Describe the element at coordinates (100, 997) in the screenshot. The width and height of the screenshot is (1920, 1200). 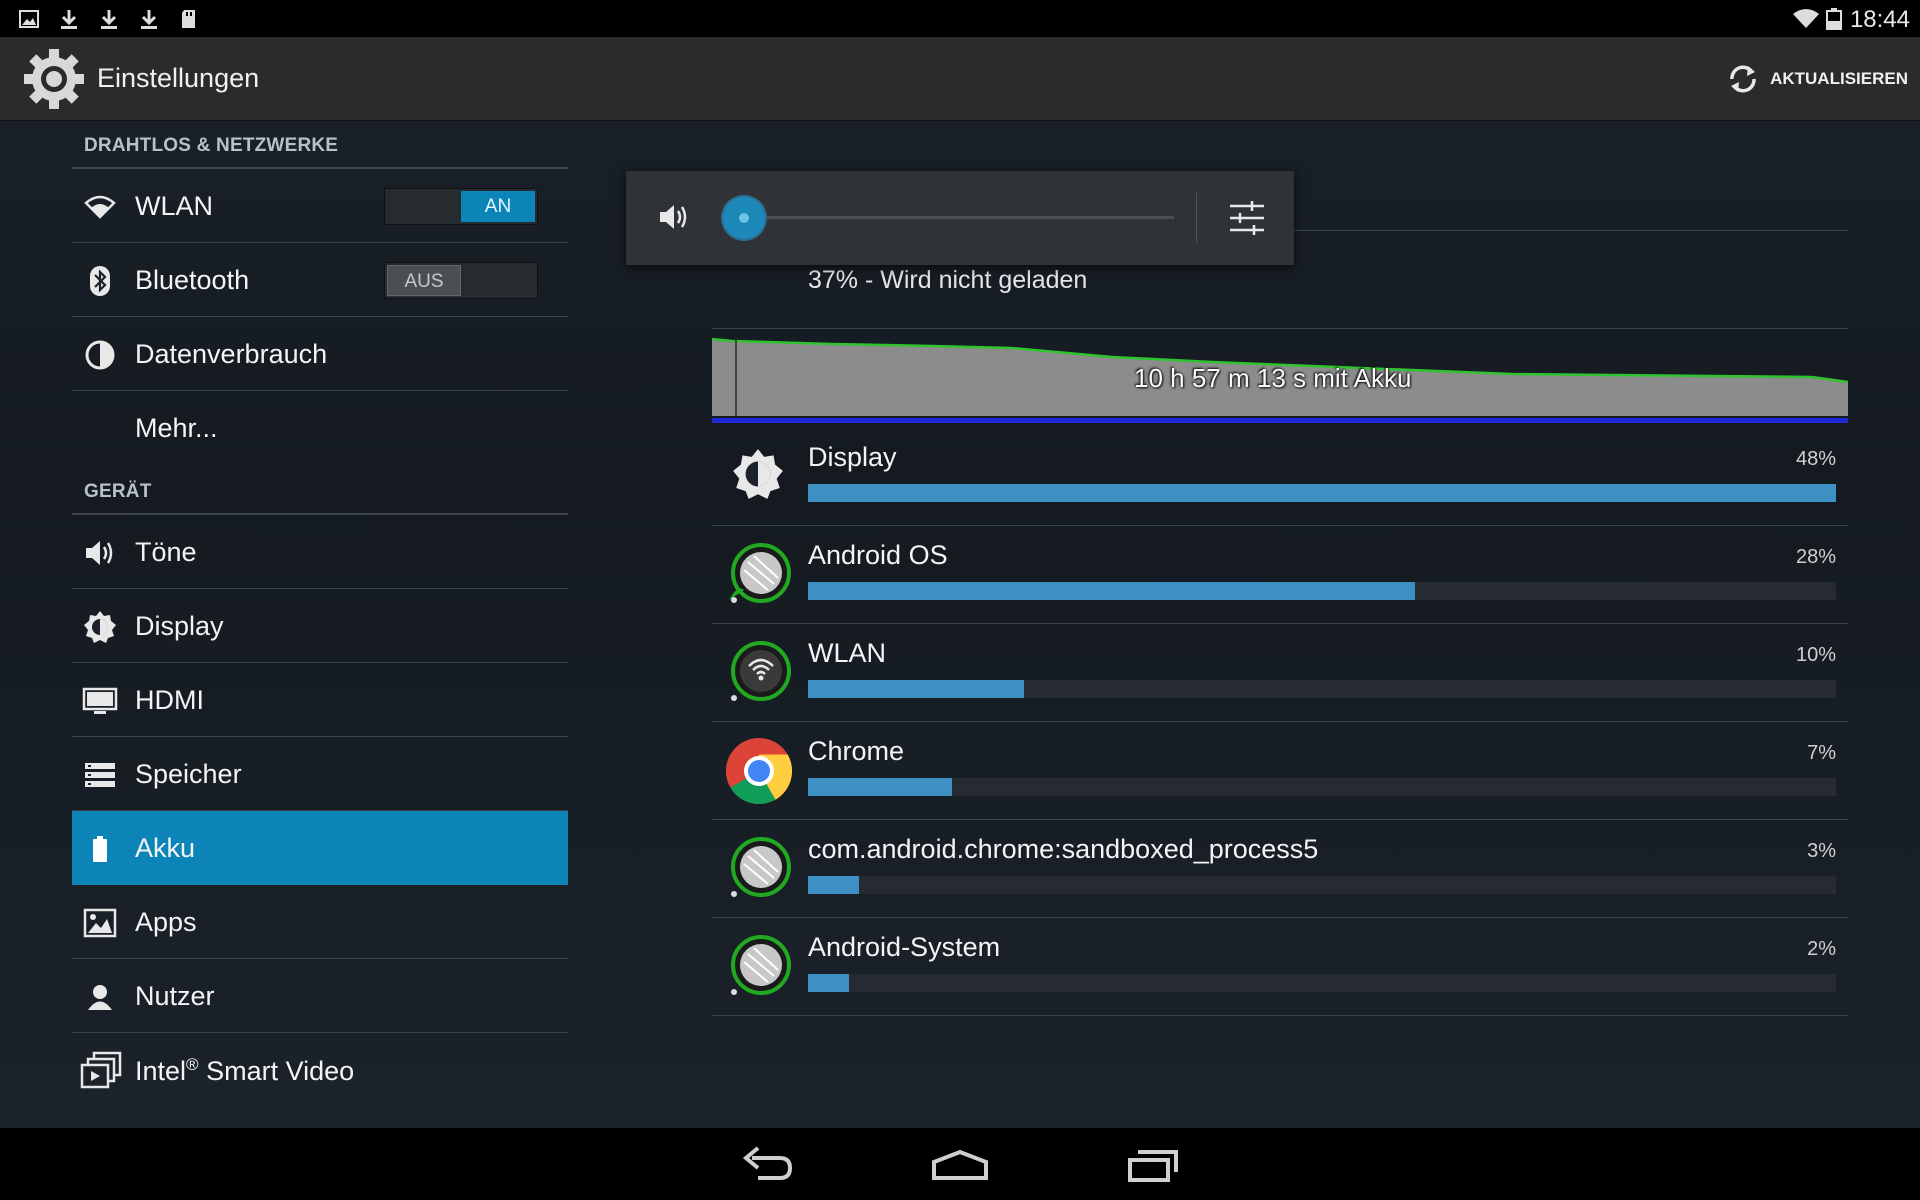
I see `user-icon` at that location.